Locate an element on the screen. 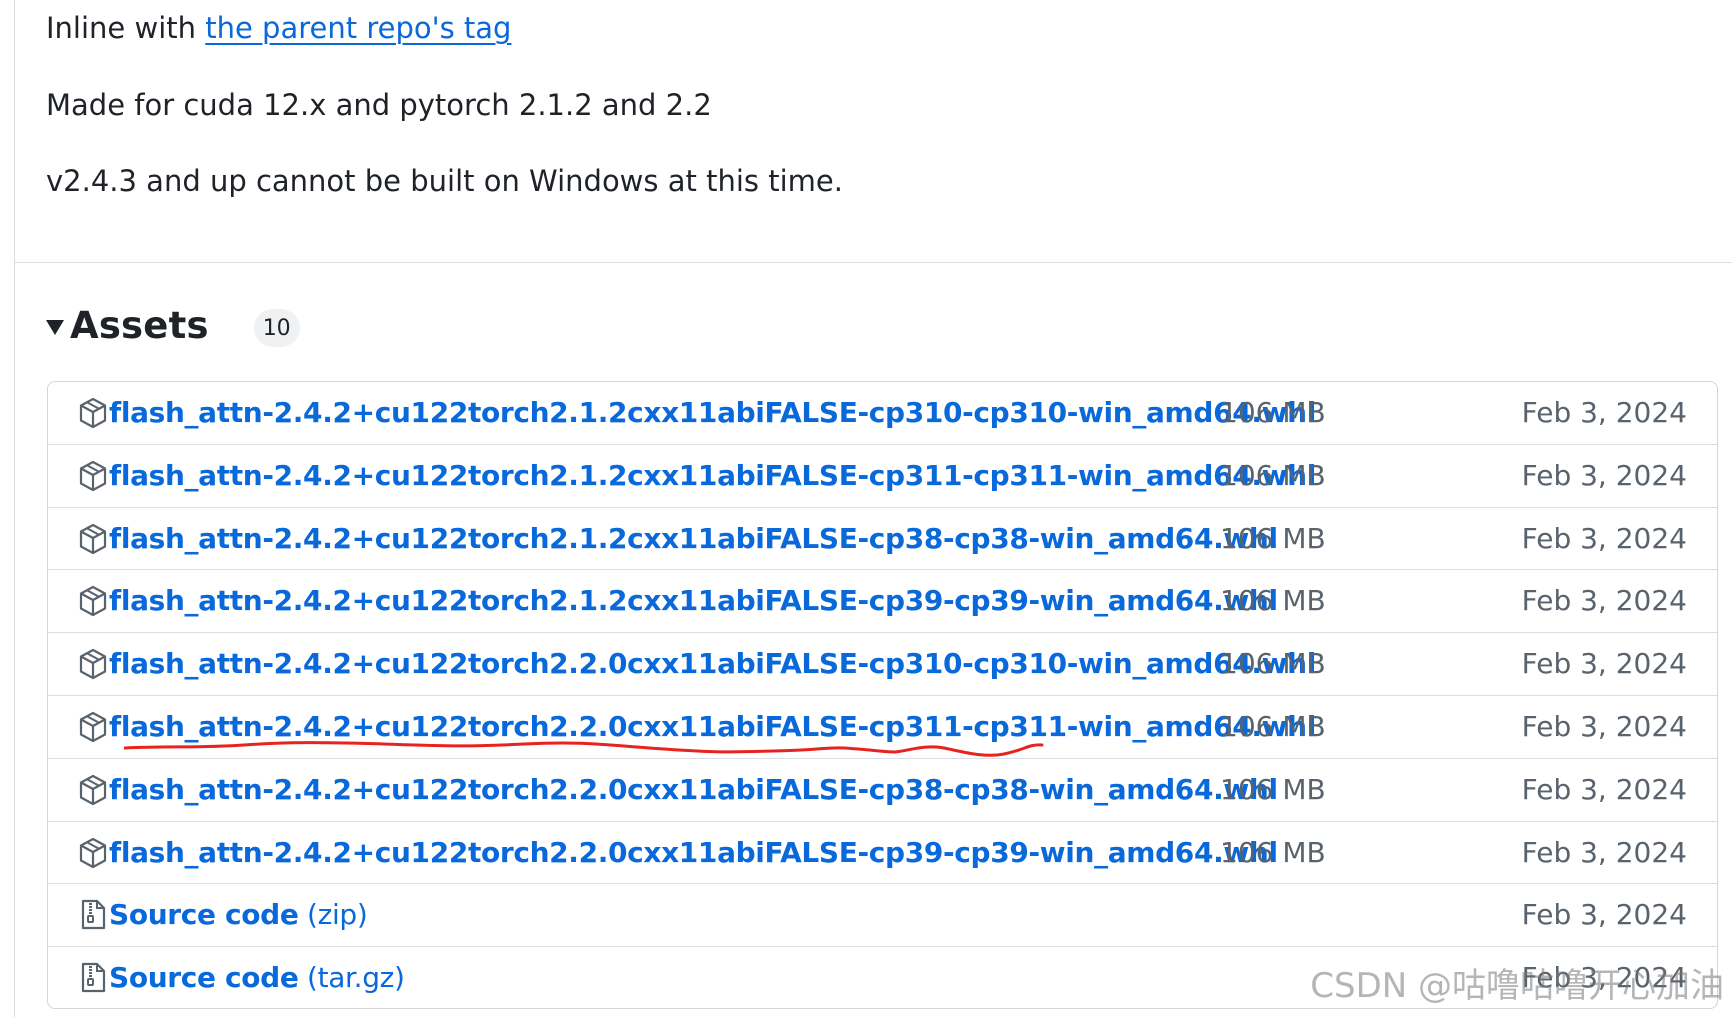 Image resolution: width=1732 pixels, height=1017 pixels. caret-down-icon is located at coordinates (55, 327).